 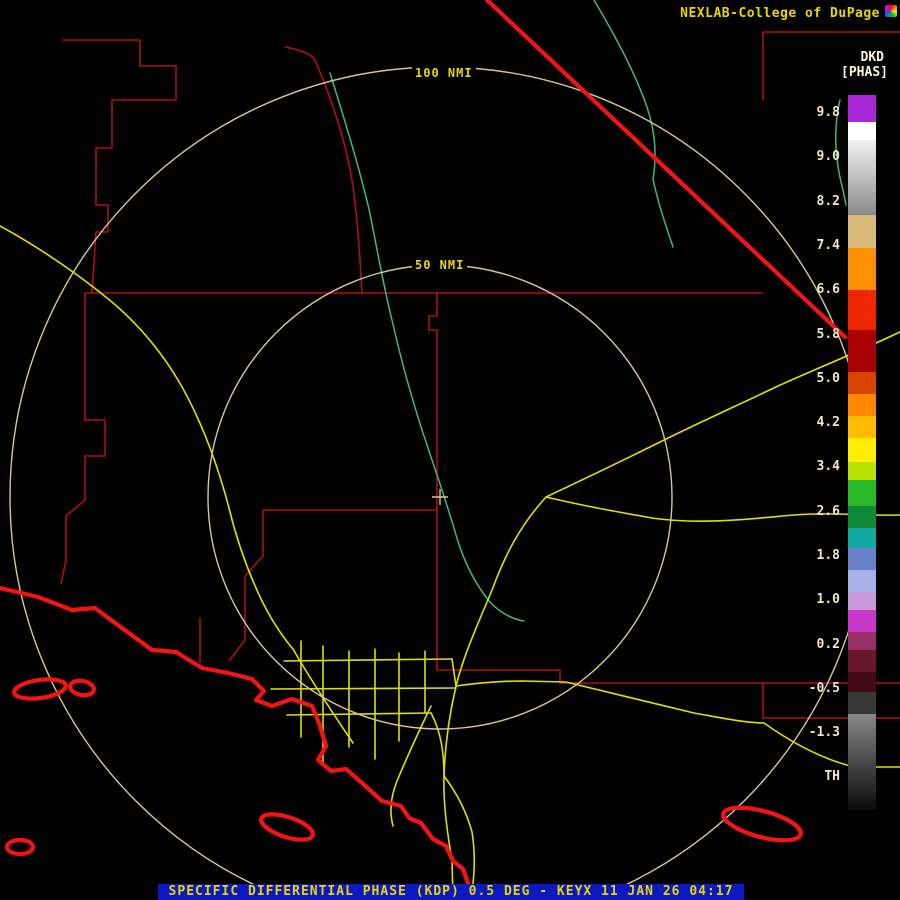 What do you see at coordinates (440, 265) in the screenshot?
I see `range-ring-50-label: 50 NMI` at bounding box center [440, 265].